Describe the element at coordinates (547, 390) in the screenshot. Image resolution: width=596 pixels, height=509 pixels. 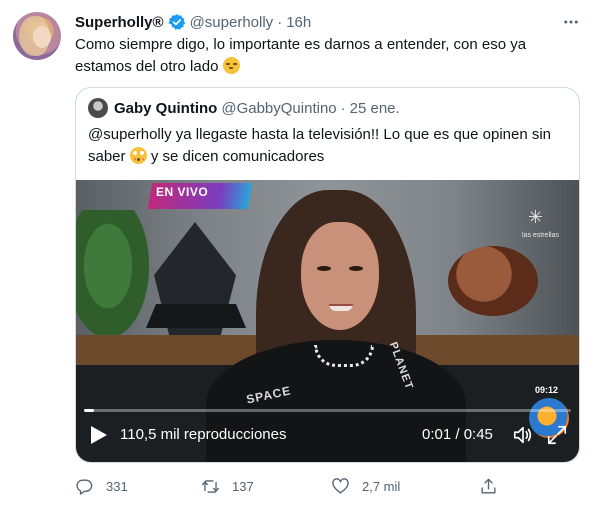
I see `video-clock: 09:12` at that location.